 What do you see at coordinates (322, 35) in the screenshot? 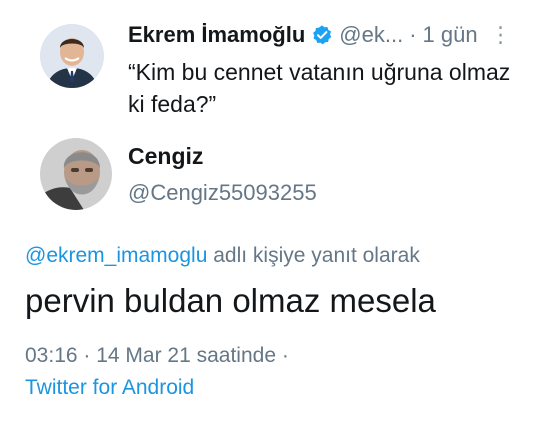
I see `verified-badge-icon` at bounding box center [322, 35].